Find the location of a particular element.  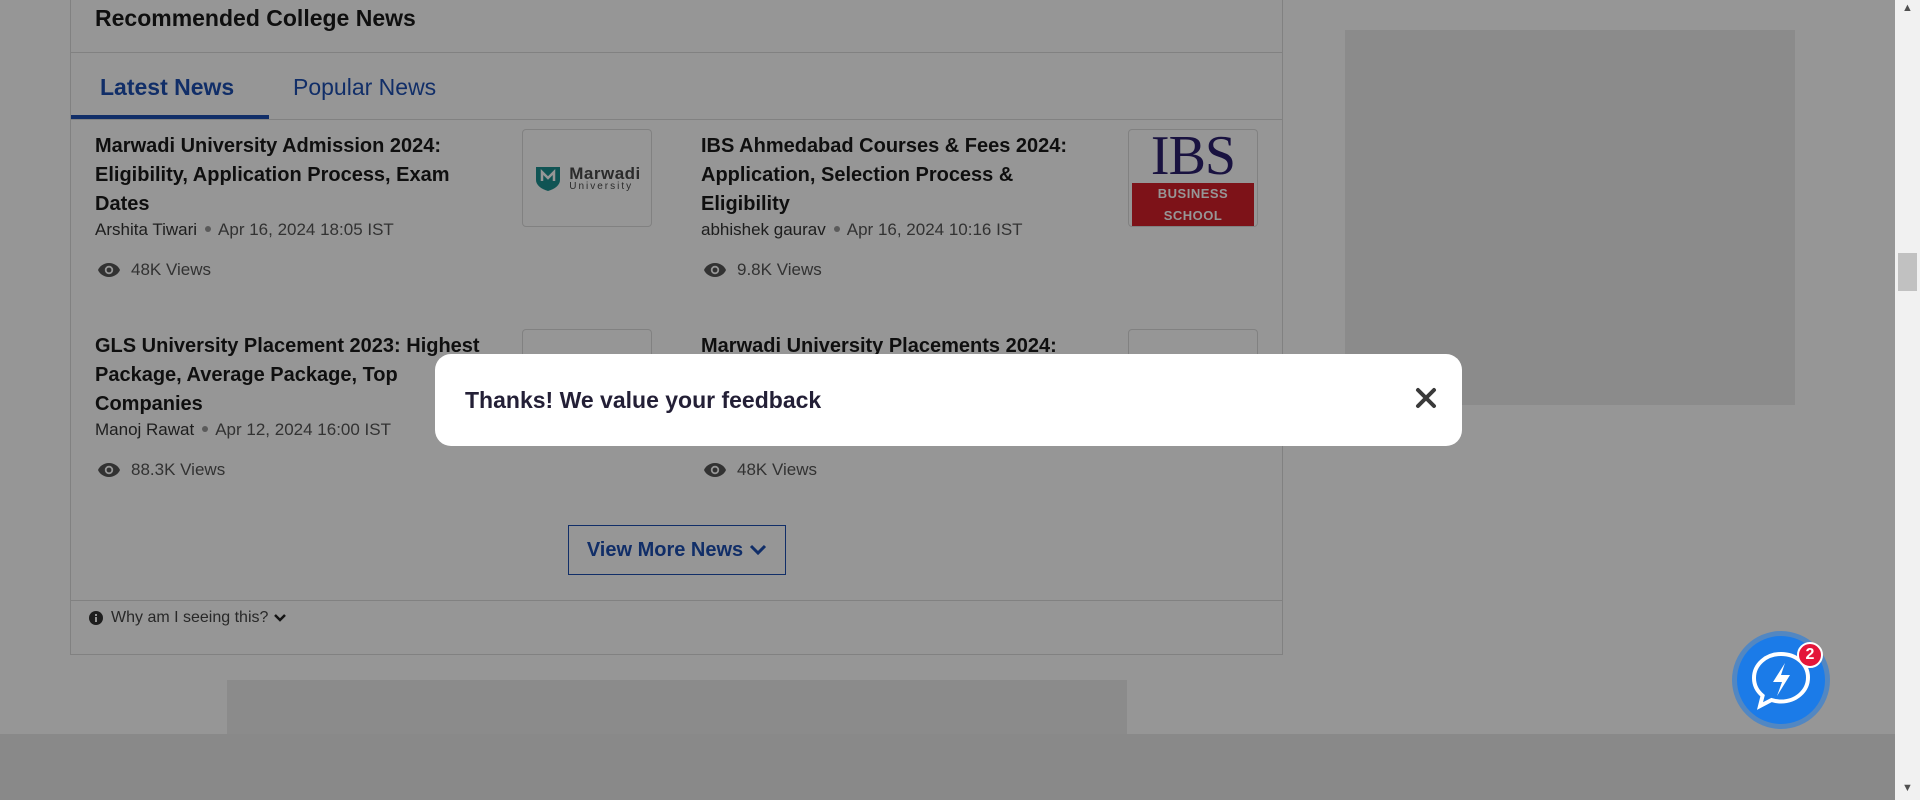

feedback-message: Thanks! We value your feedback is located at coordinates (643, 400).